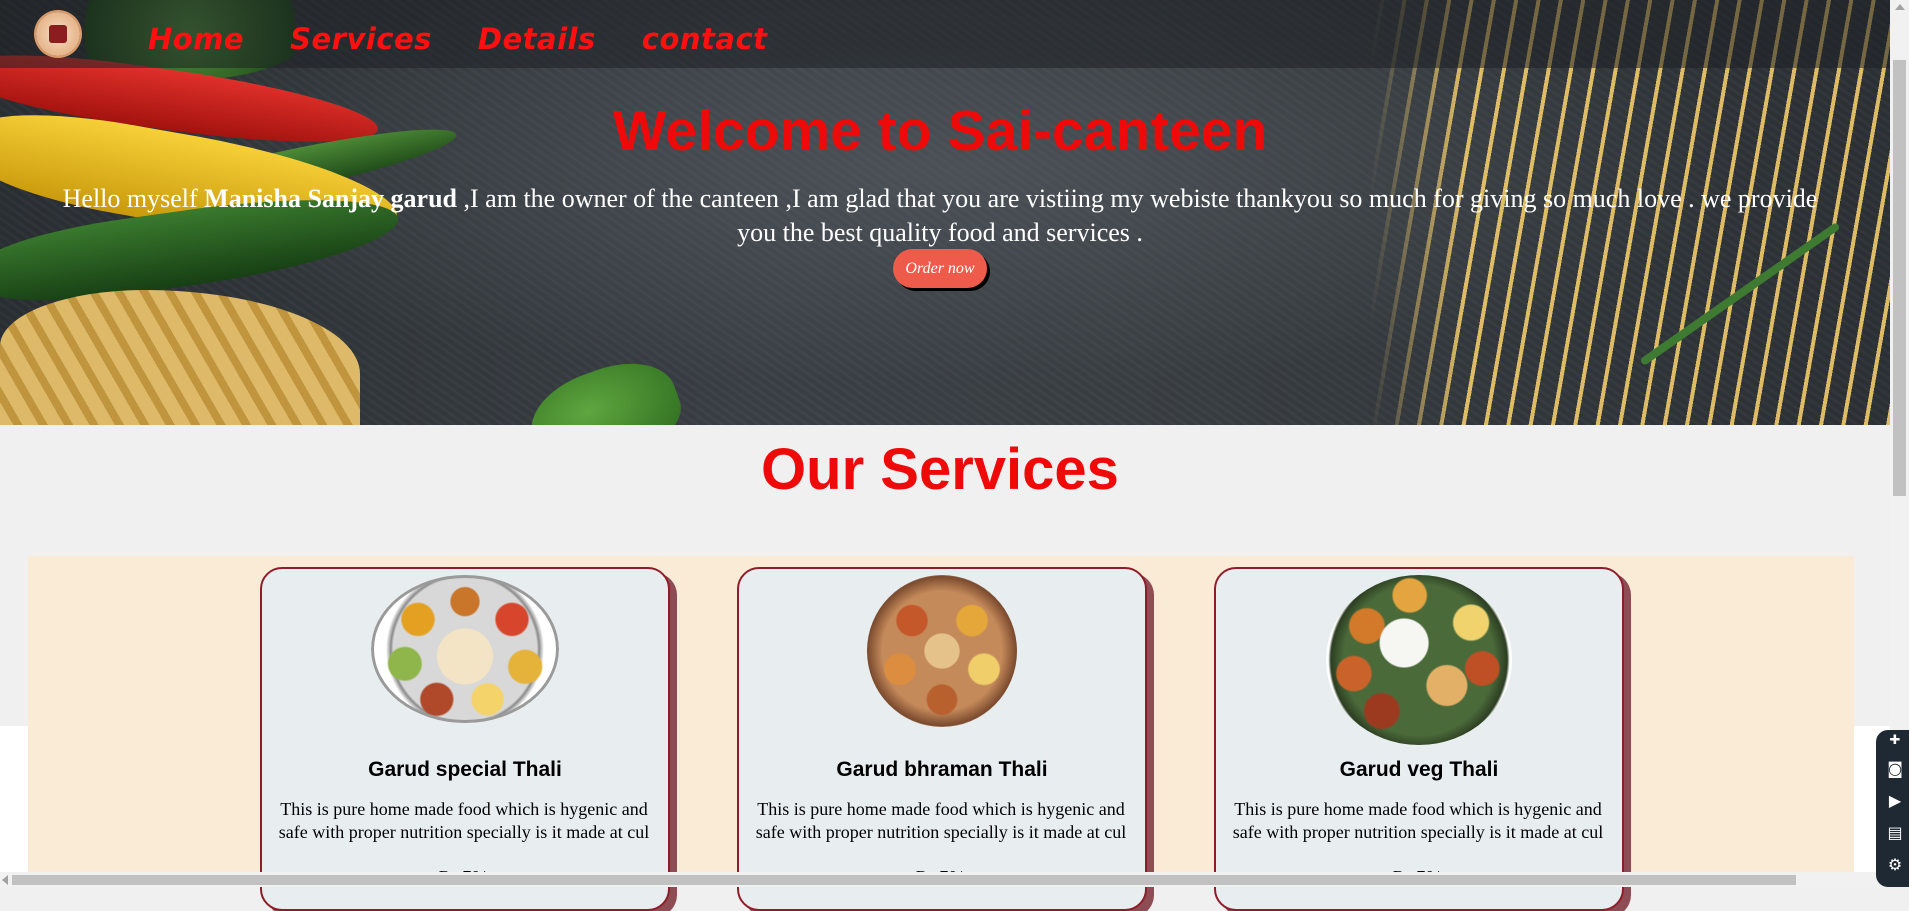 This screenshot has width=1909, height=911. What do you see at coordinates (904, 880) in the screenshot?
I see `horizontal-scroll-thumb` at bounding box center [904, 880].